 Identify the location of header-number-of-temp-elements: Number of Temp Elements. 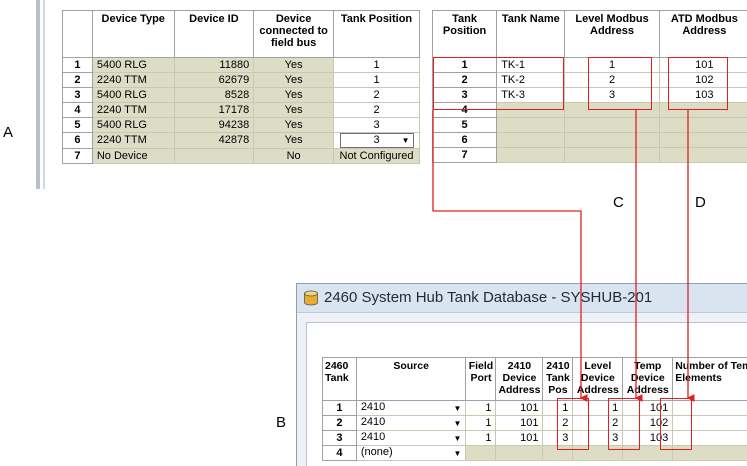
(709, 379).